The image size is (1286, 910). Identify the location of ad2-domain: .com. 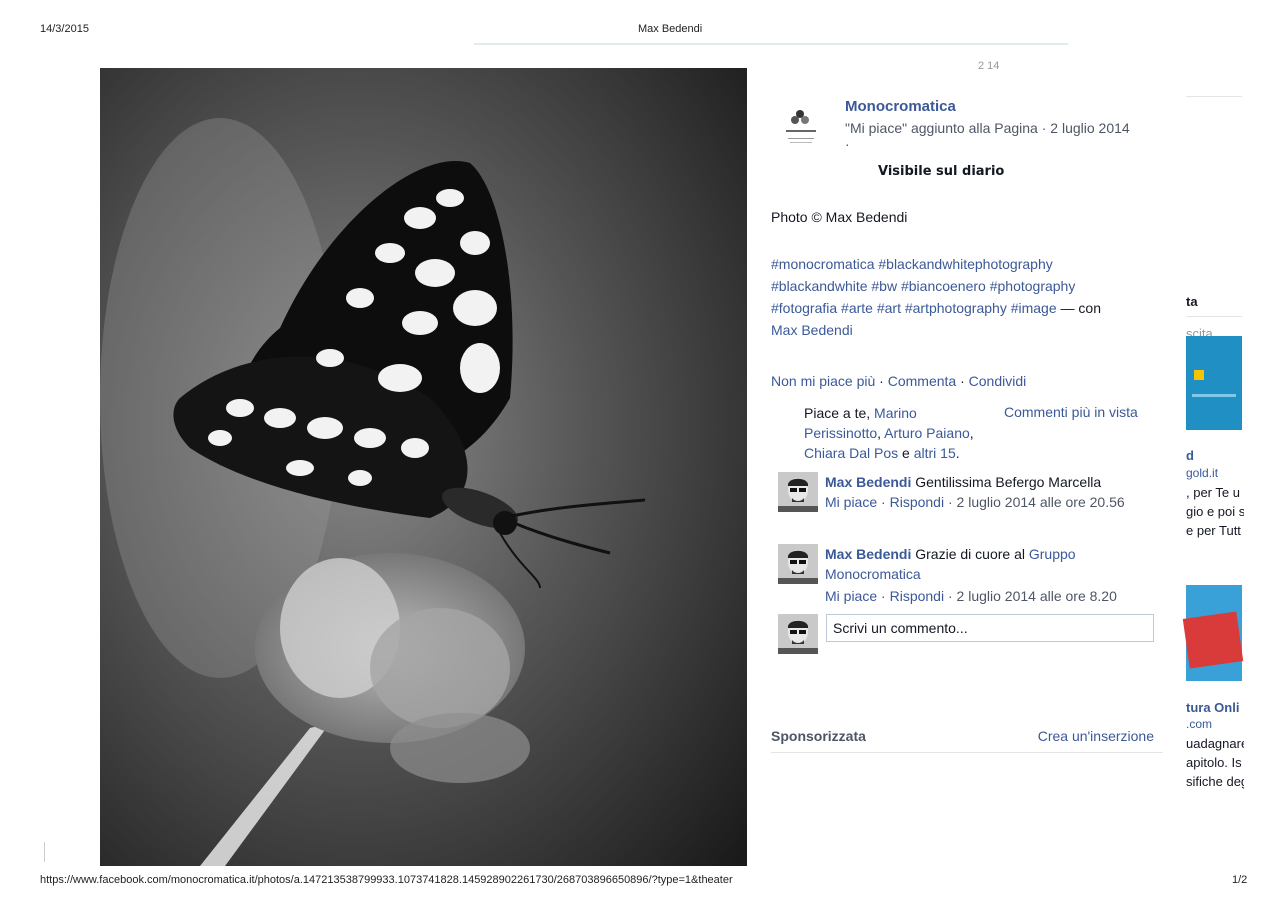
(1215, 724).